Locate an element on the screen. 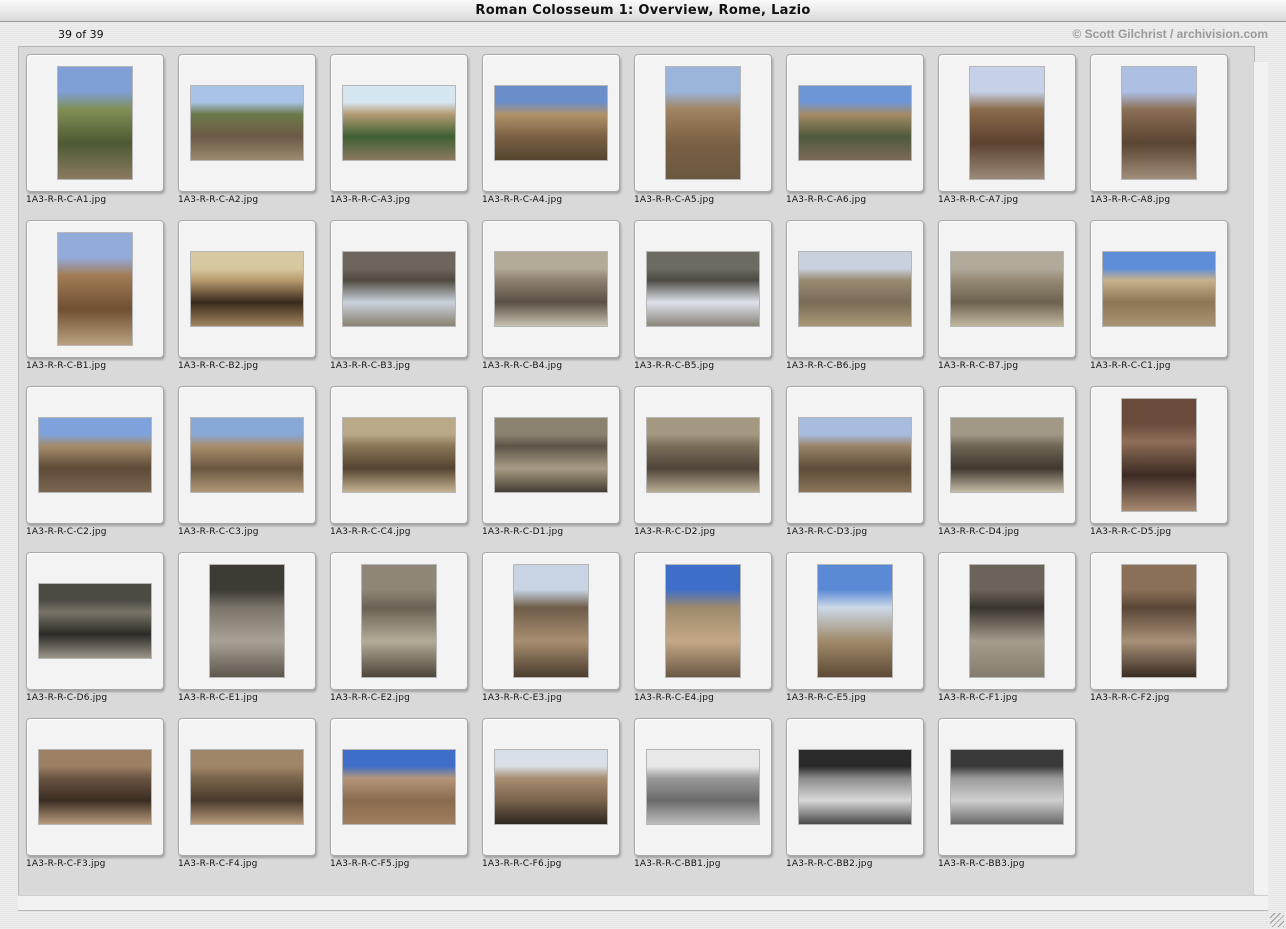 This screenshot has height=929, width=1286. vertical-scrollbar is located at coordinates (1260, 478).